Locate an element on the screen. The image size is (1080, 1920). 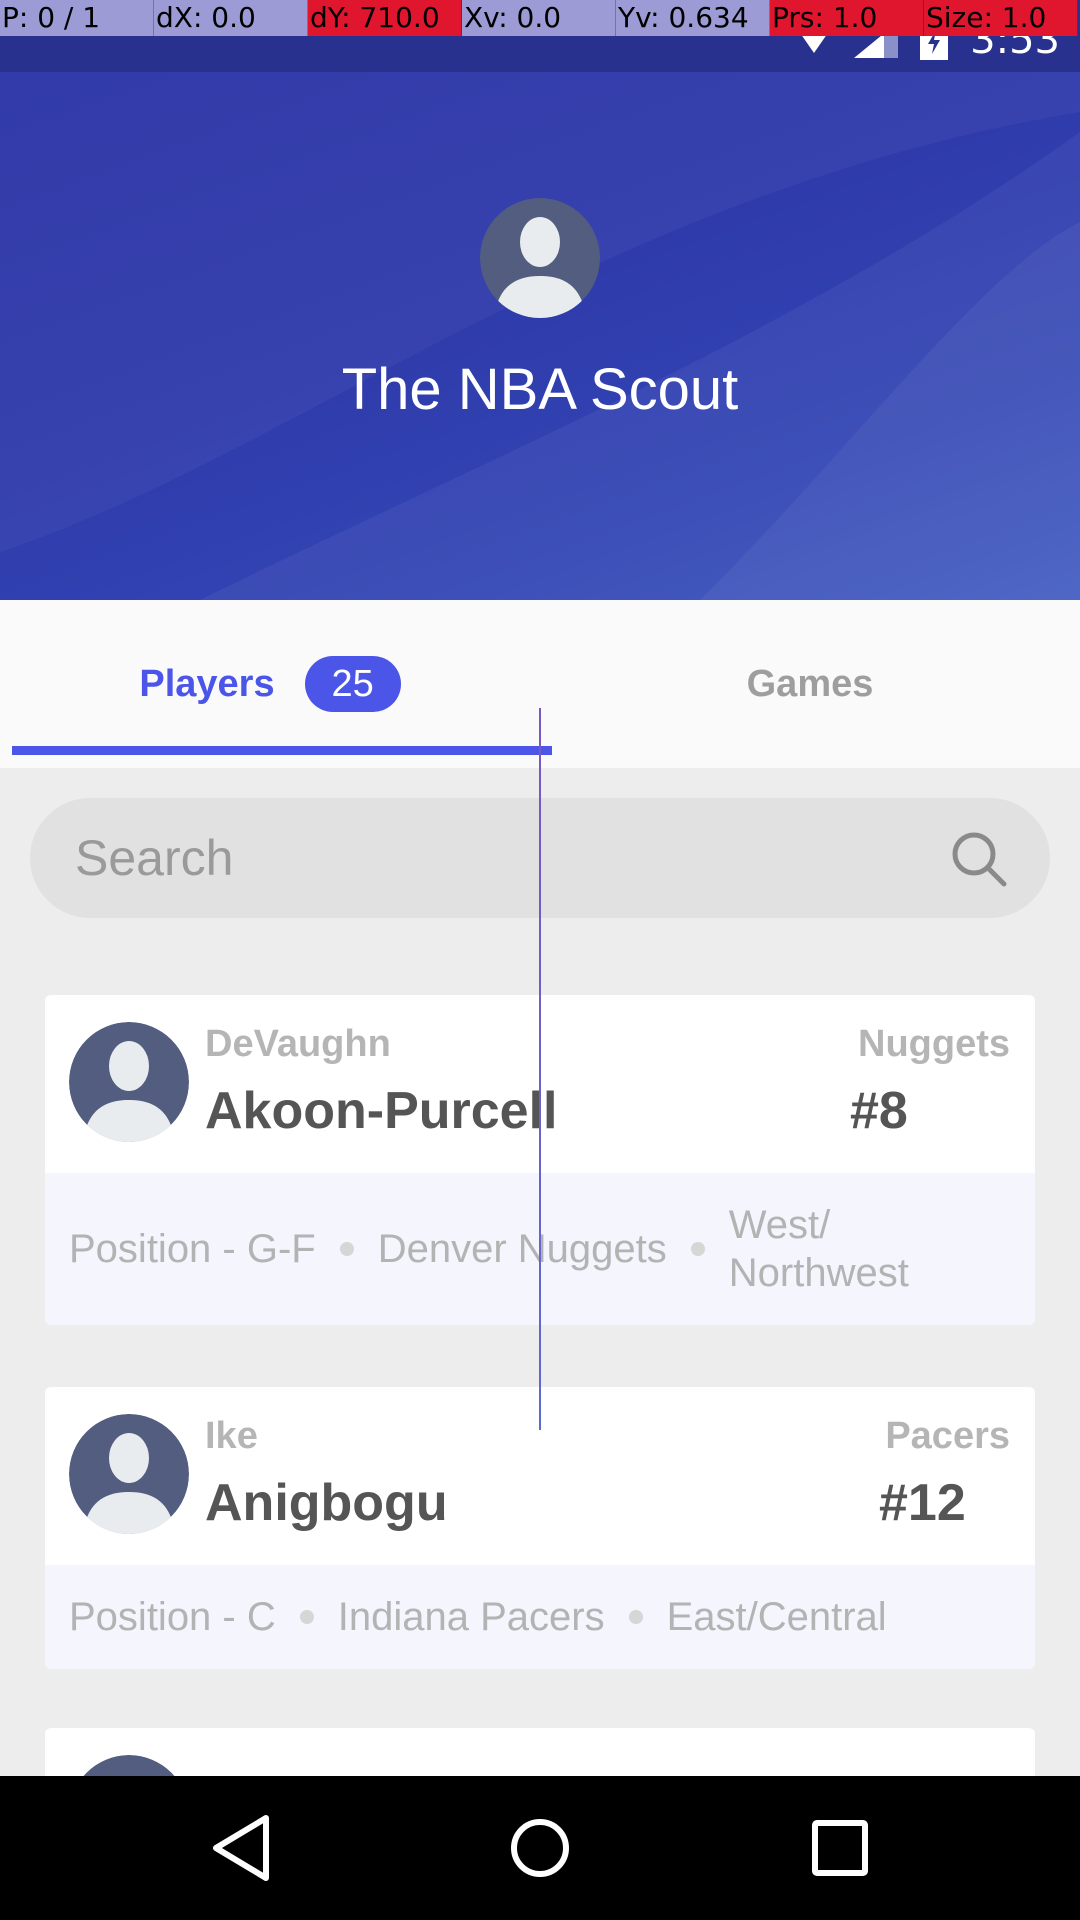
tab-games-label: Games is located at coordinates (810, 683).